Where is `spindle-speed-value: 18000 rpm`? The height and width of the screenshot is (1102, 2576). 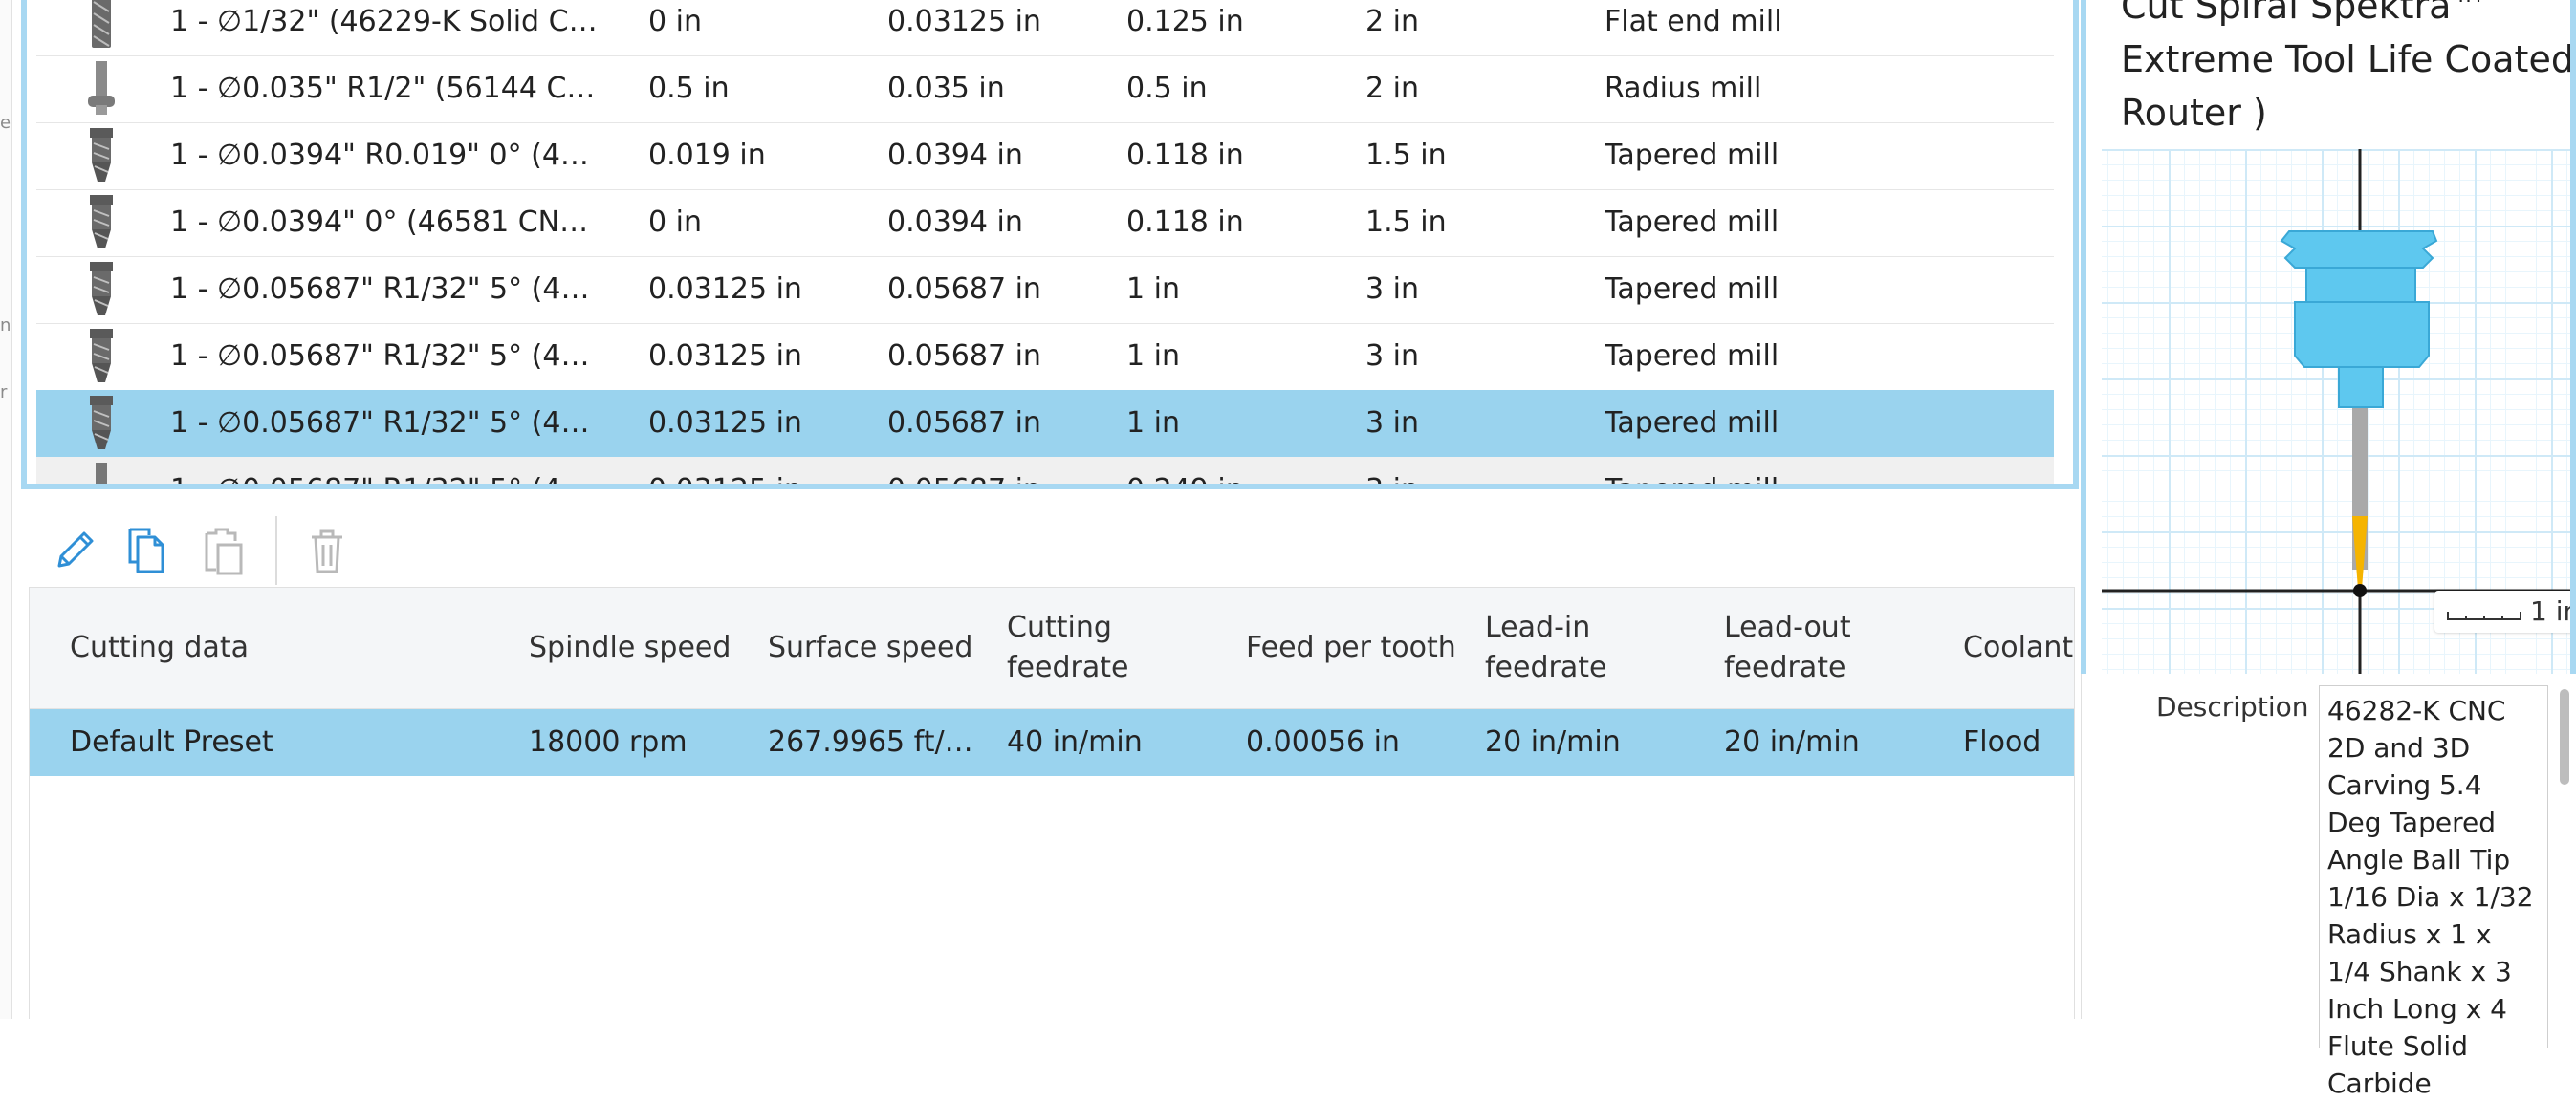 spindle-speed-value: 18000 rpm is located at coordinates (608, 742).